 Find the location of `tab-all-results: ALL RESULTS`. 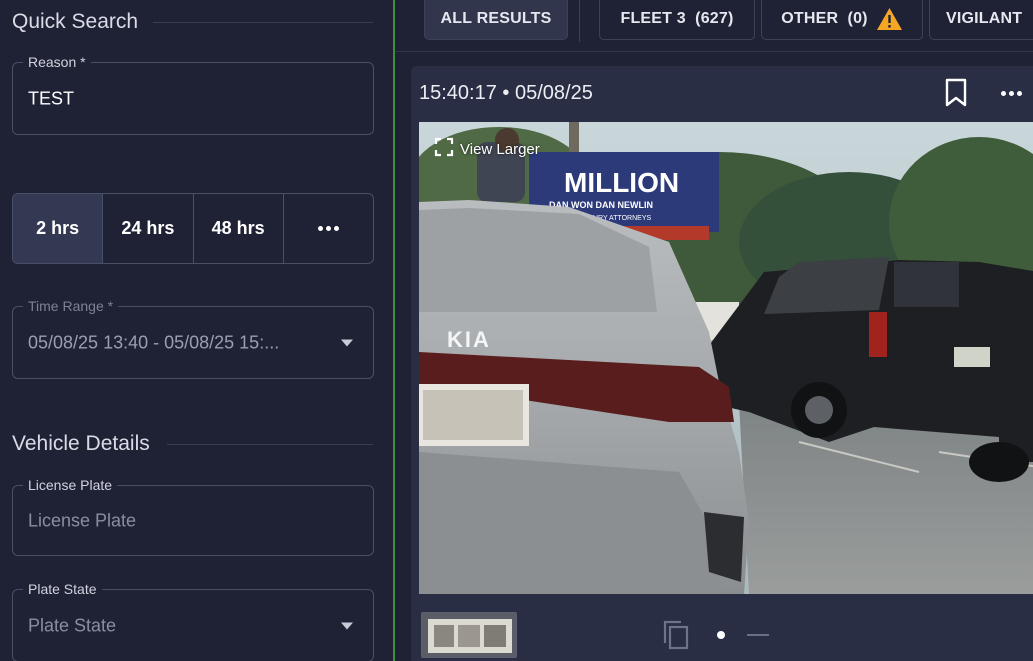

tab-all-results: ALL RESULTS is located at coordinates (496, 20).